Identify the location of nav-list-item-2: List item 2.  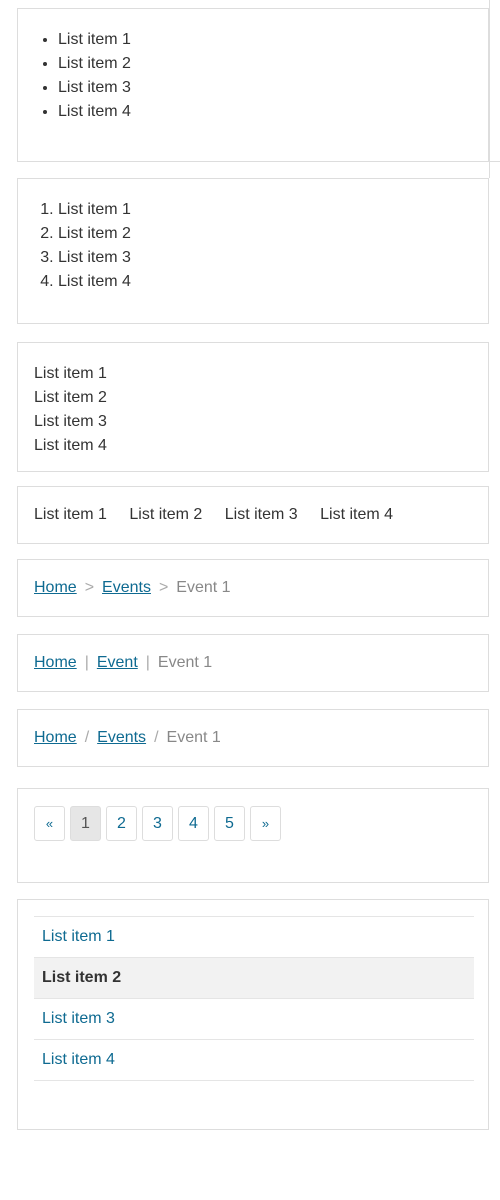
(254, 978).